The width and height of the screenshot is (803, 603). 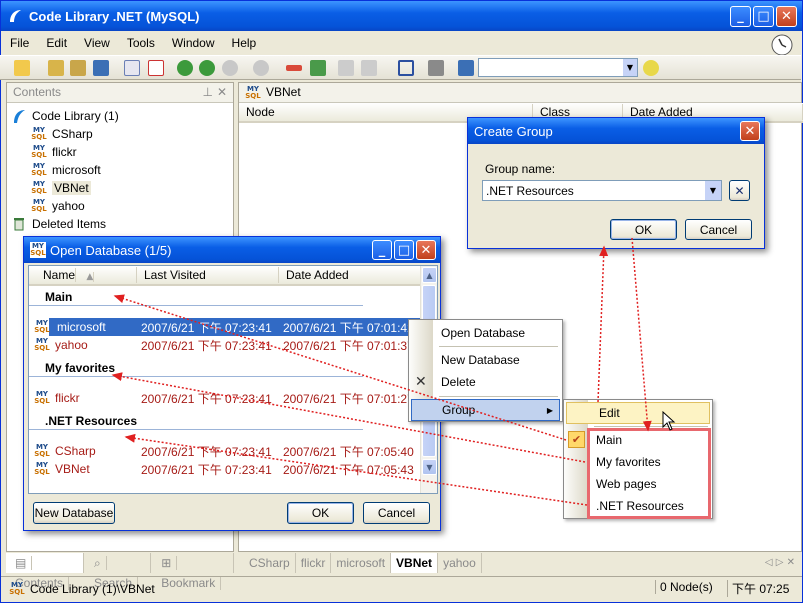 I want to click on dialog-title: Create Group, so click(x=513, y=131).